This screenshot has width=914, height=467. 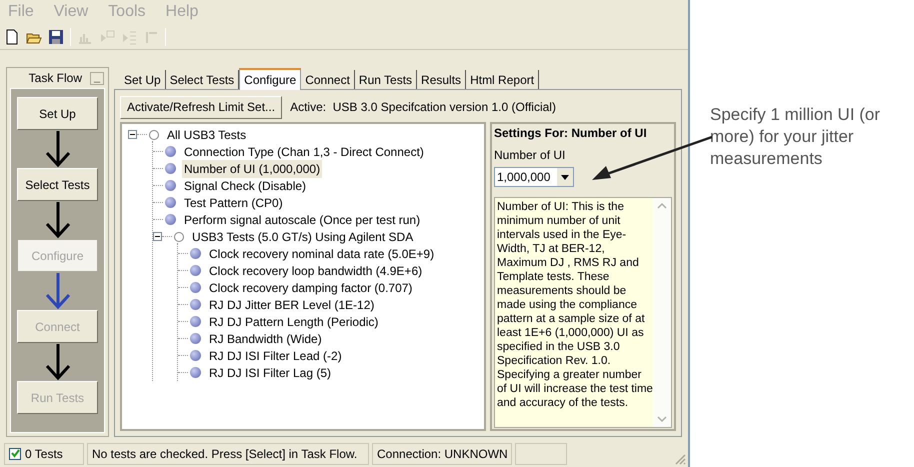 What do you see at coordinates (321, 253) in the screenshot?
I see `tree-item: Clock recovery nominal data rate (5.0E+9)` at bounding box center [321, 253].